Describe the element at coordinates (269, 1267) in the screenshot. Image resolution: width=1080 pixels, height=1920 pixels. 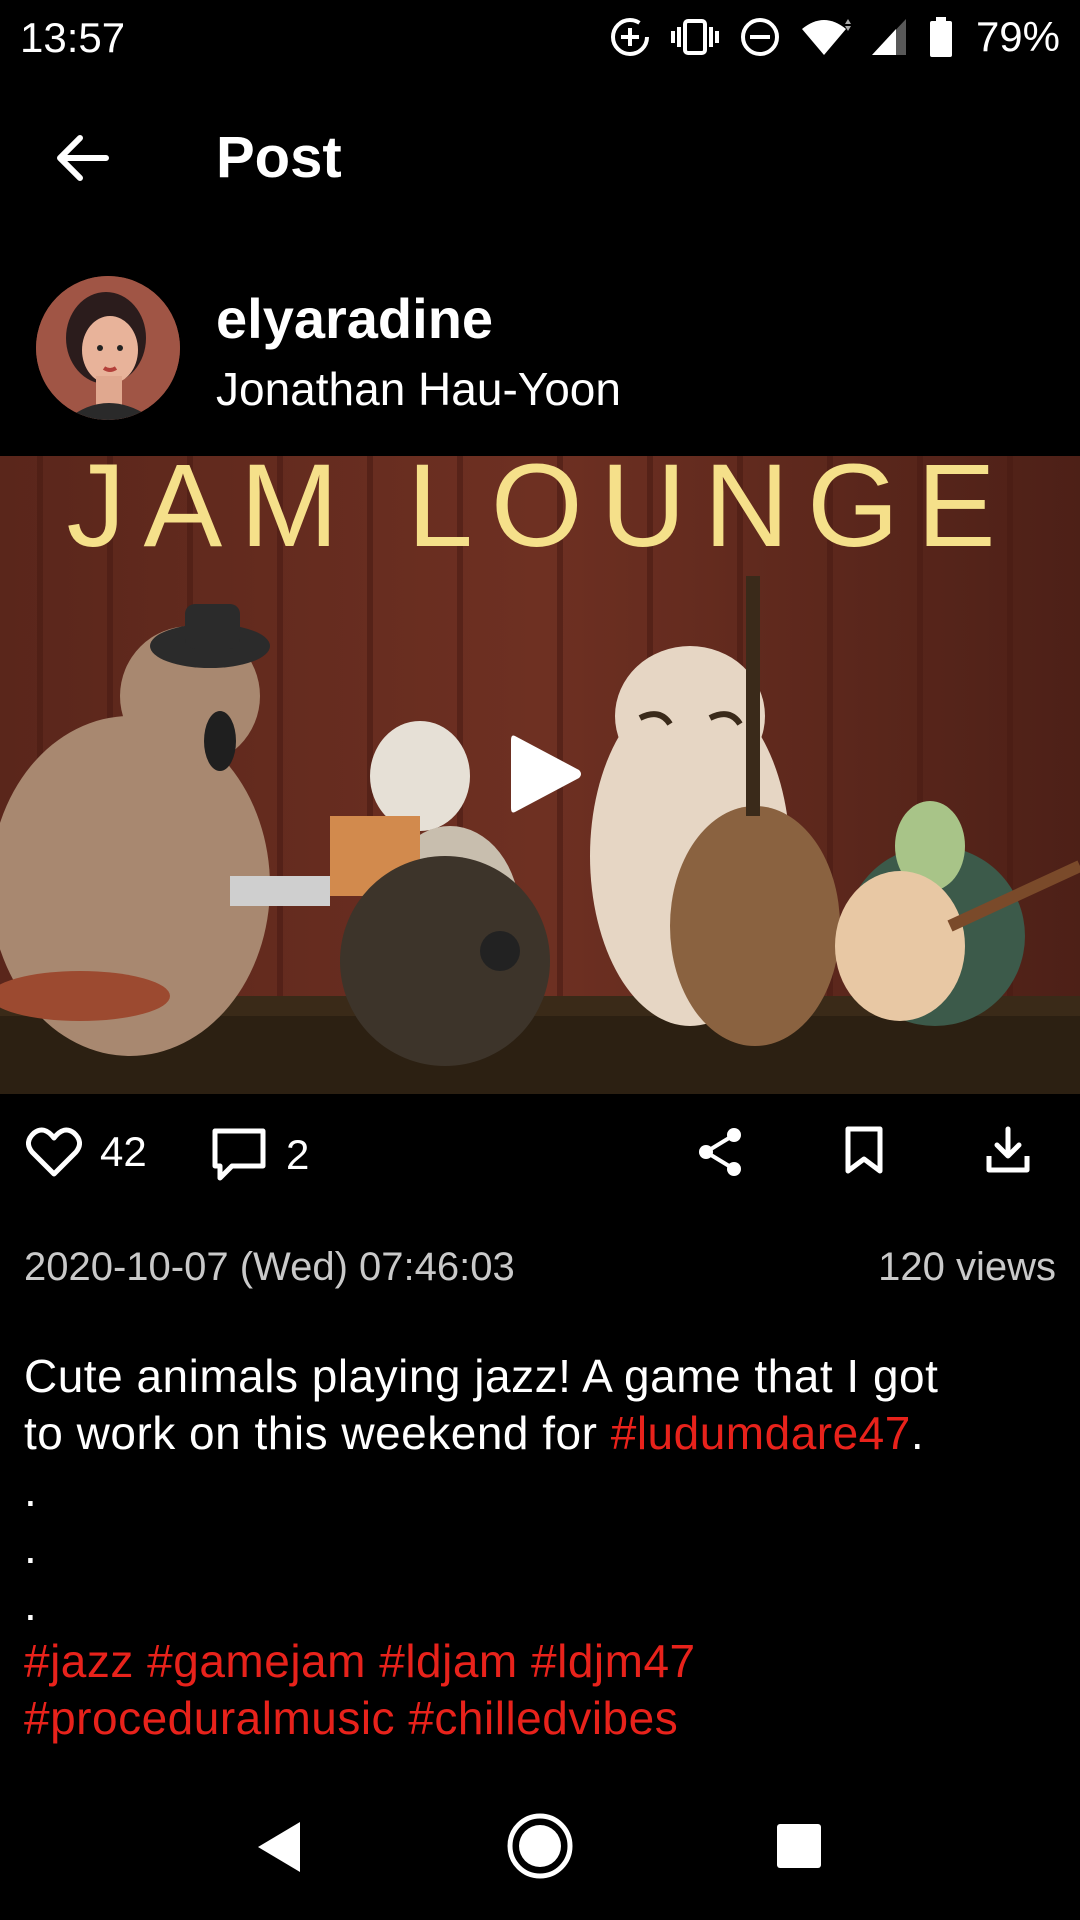
I see `post-datetime: 2020-10-07 (Wed) 07:46:03` at that location.